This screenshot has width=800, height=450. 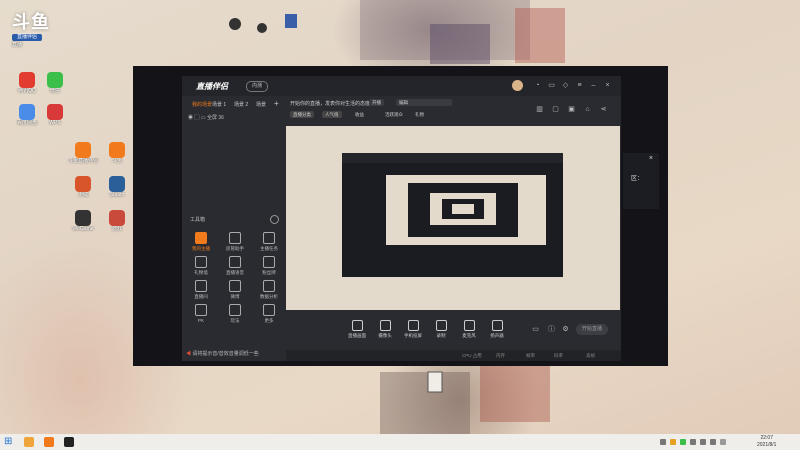 I want to click on desktop-icon: 火绒, so click(x=83, y=187).